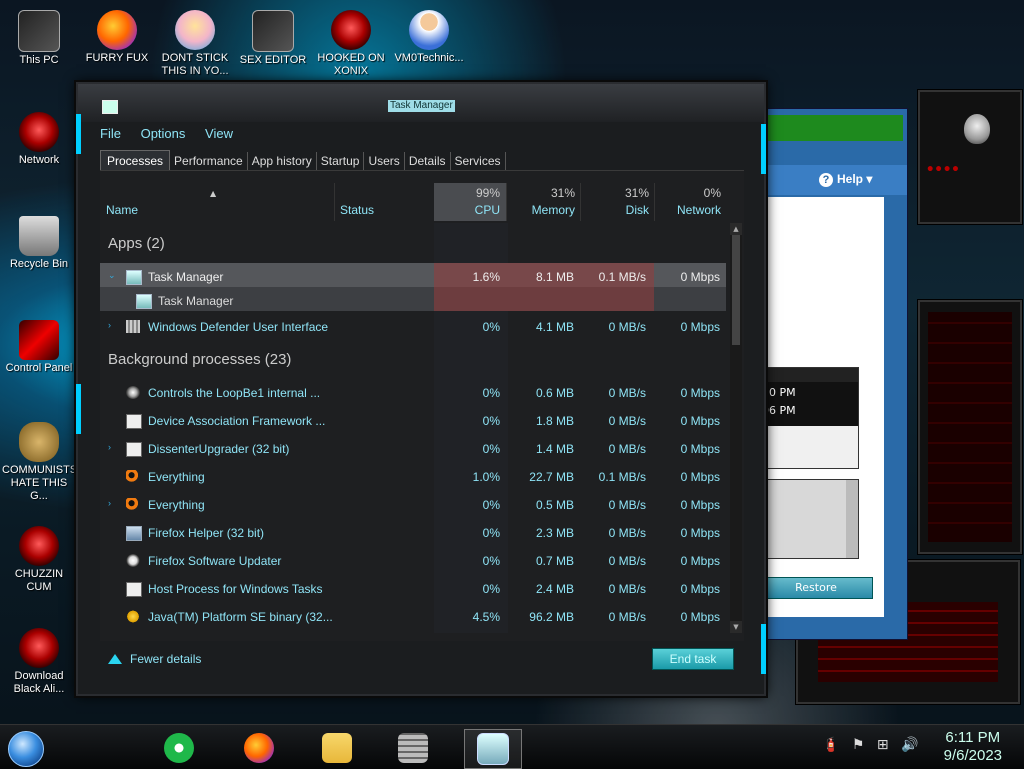 Image resolution: width=1024 pixels, height=769 pixels. I want to click on desktop-icon: Control Panel, so click(39, 347).